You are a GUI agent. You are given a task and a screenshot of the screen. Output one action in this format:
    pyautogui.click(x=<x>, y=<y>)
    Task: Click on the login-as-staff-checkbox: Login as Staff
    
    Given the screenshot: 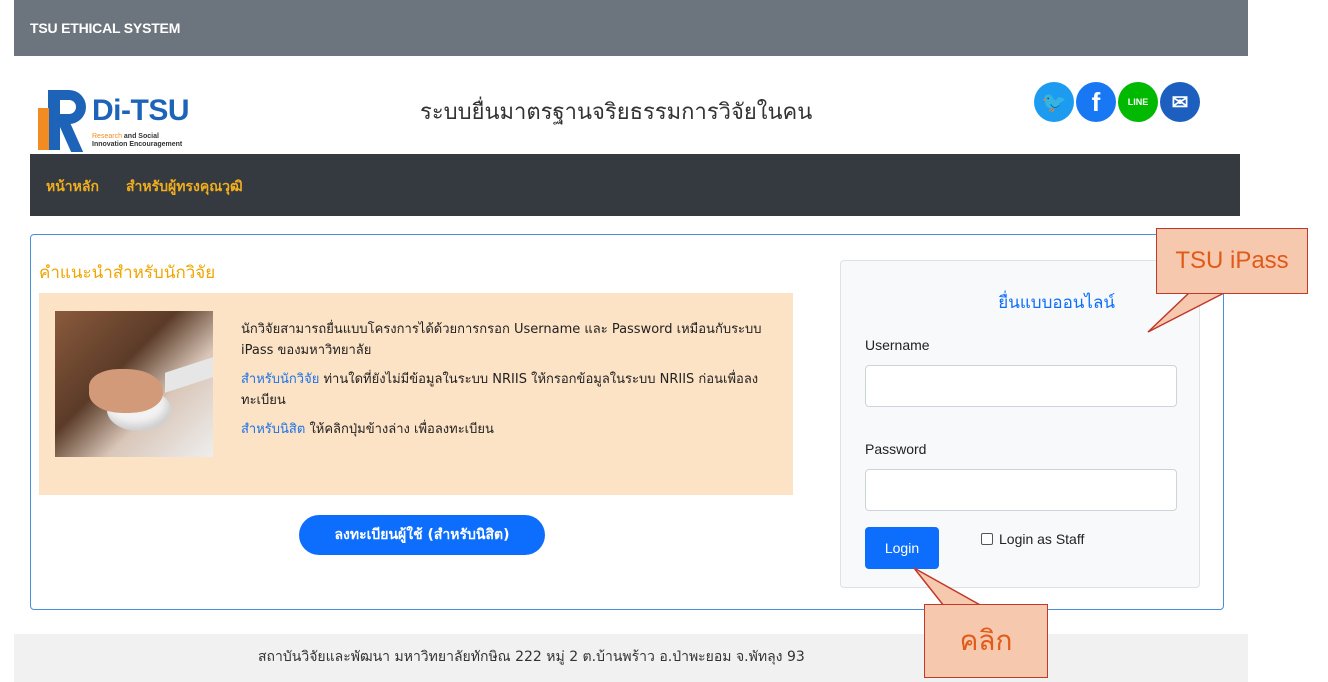 What is the action you would take?
    pyautogui.click(x=1032, y=539)
    